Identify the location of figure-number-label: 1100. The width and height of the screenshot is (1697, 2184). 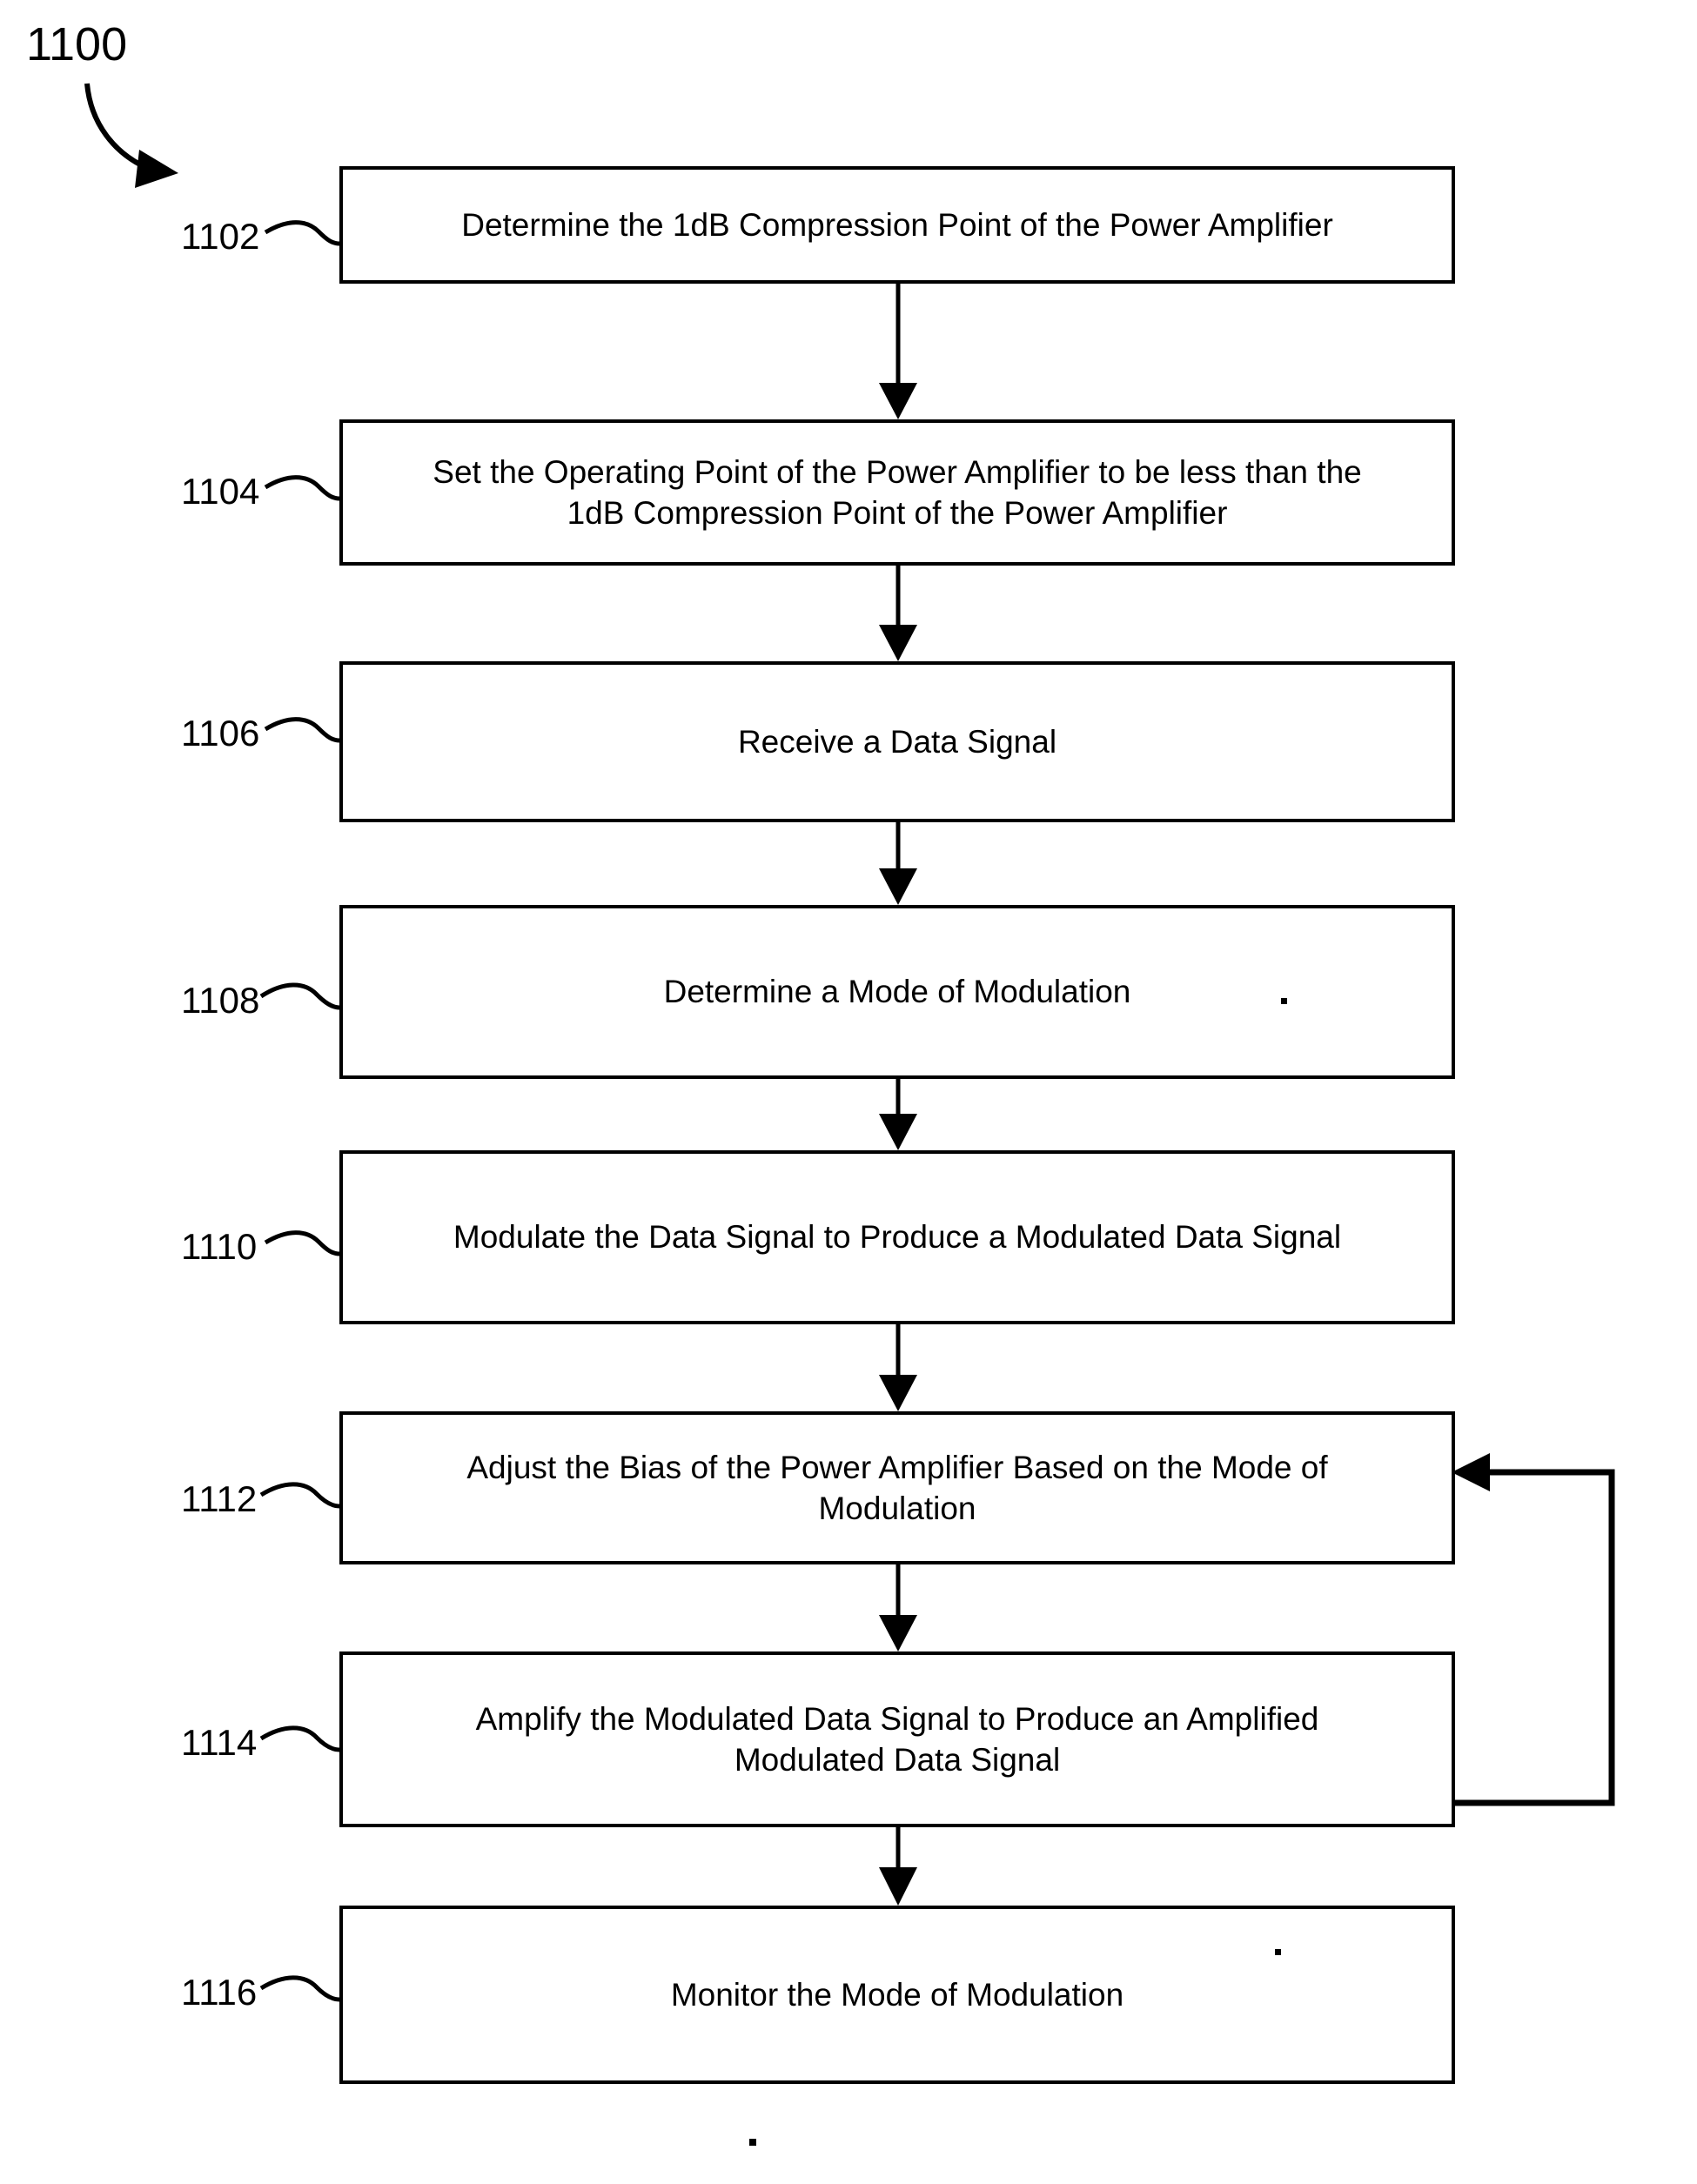
(77, 44).